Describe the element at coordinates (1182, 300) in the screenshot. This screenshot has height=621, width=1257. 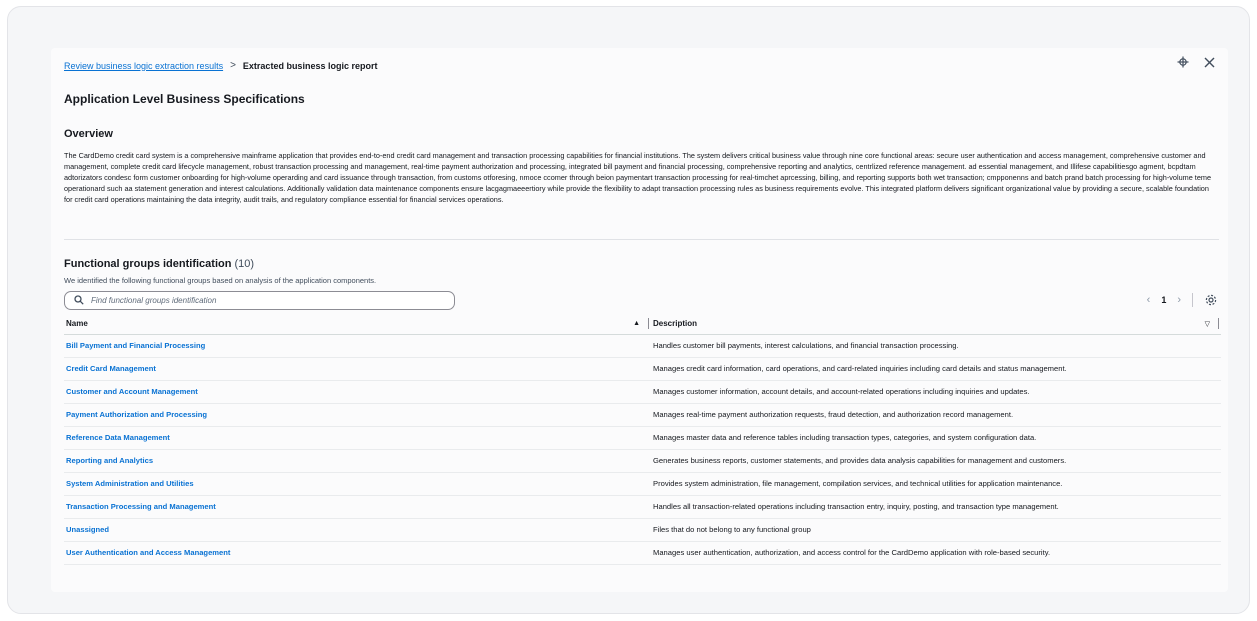
I see `pagination: ‹ 1 ›` at that location.